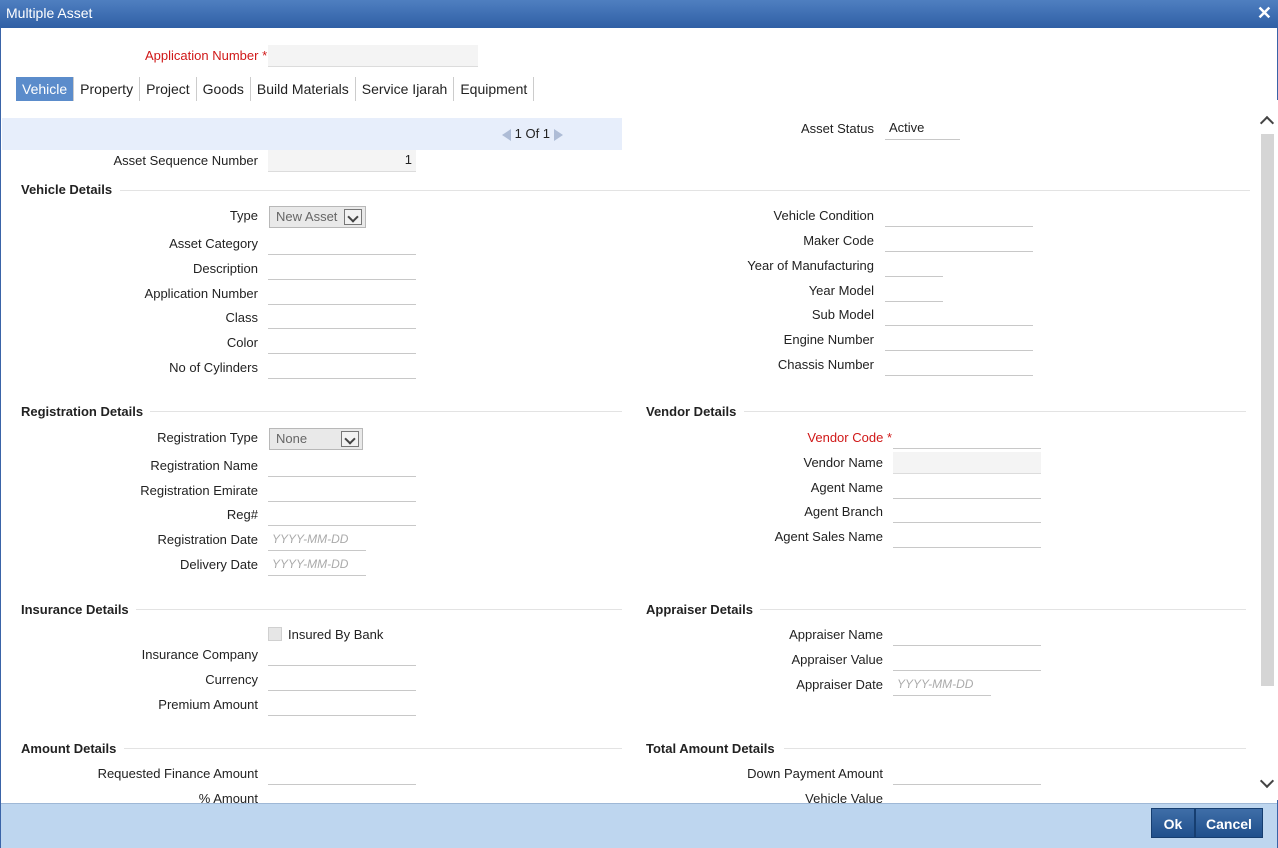 The height and width of the screenshot is (848, 1278). What do you see at coordinates (185, 160) in the screenshot?
I see `asset-sequence-label: Asset Sequence Number` at bounding box center [185, 160].